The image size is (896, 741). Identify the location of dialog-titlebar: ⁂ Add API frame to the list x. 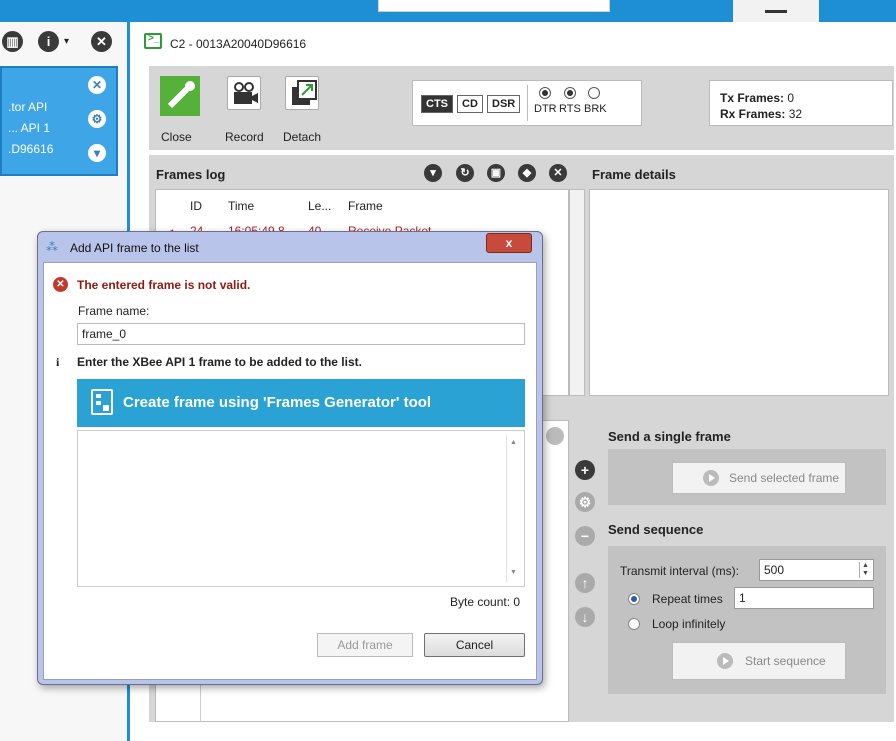
(290, 247).